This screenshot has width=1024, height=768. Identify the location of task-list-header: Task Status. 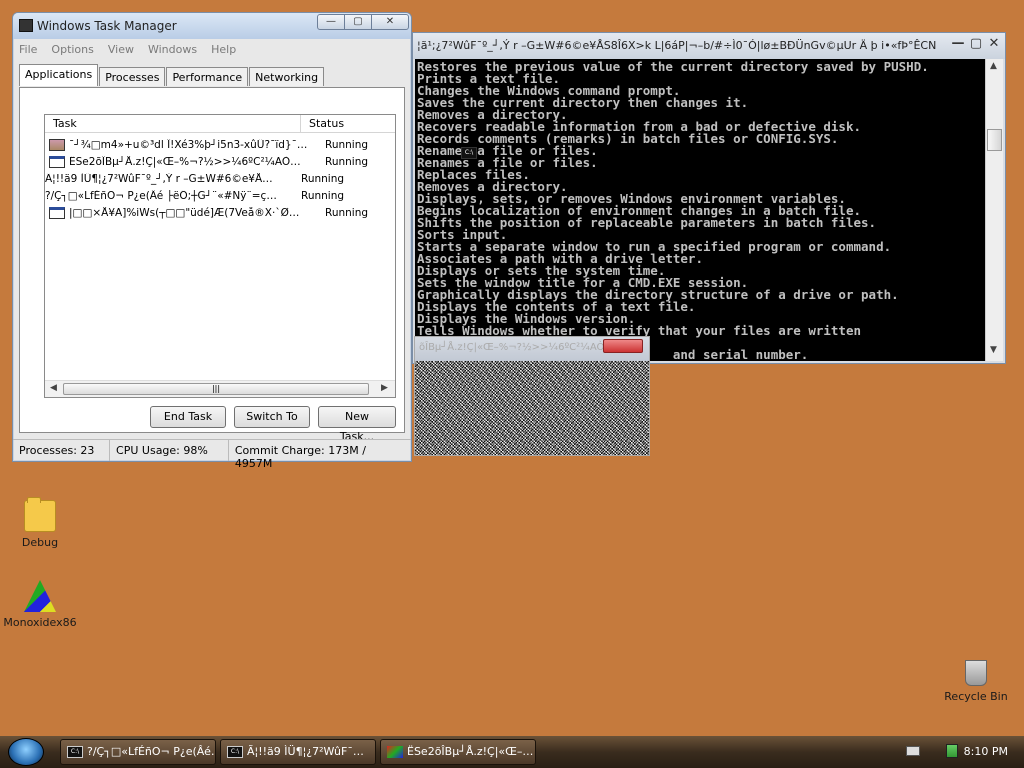
(220, 124).